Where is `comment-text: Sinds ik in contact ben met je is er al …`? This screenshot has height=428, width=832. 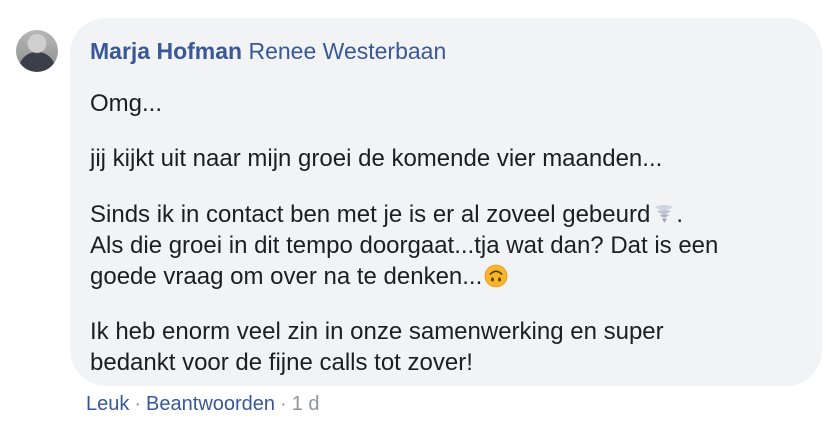
comment-text: Sinds ik in contact ben met je is er al … is located at coordinates (370, 214).